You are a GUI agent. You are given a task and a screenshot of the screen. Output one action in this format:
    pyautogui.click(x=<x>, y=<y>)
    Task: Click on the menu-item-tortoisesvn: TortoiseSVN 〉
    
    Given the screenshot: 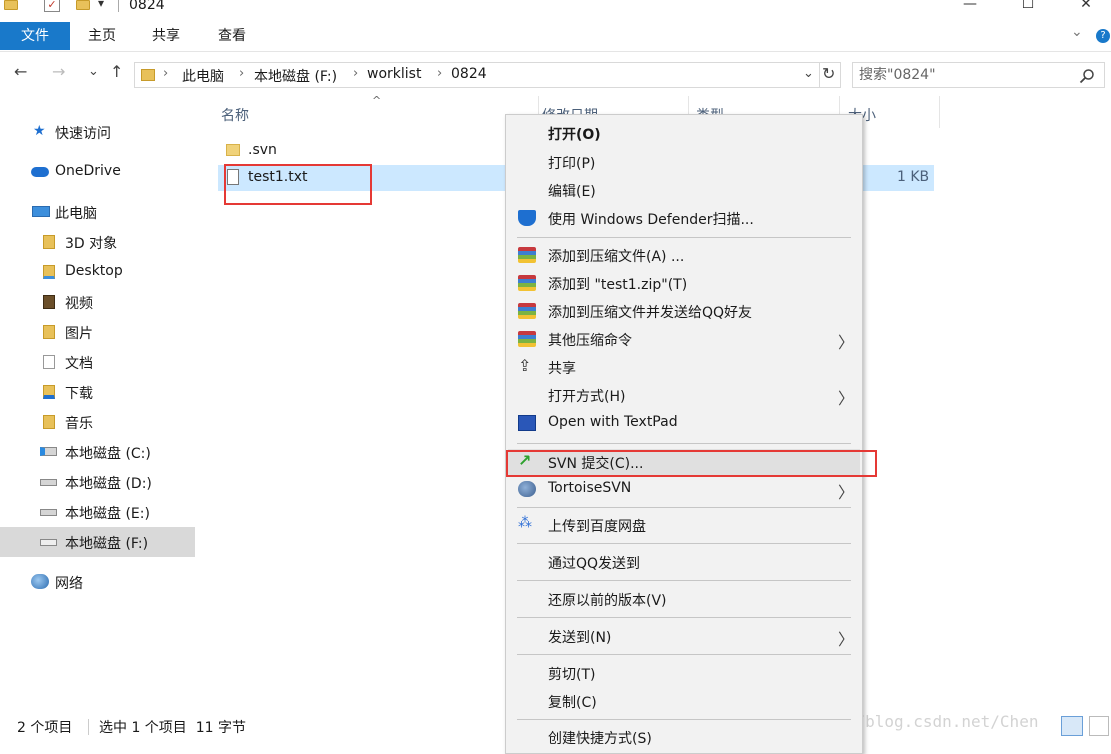 What is the action you would take?
    pyautogui.click(x=684, y=489)
    